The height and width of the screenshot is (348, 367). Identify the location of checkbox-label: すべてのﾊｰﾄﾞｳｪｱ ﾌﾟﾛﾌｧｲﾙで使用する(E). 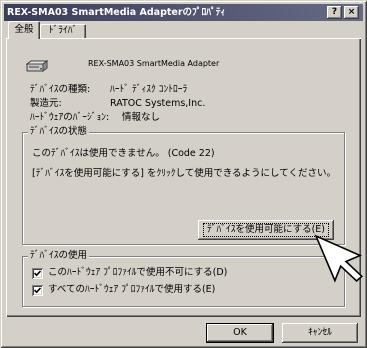
(131, 290).